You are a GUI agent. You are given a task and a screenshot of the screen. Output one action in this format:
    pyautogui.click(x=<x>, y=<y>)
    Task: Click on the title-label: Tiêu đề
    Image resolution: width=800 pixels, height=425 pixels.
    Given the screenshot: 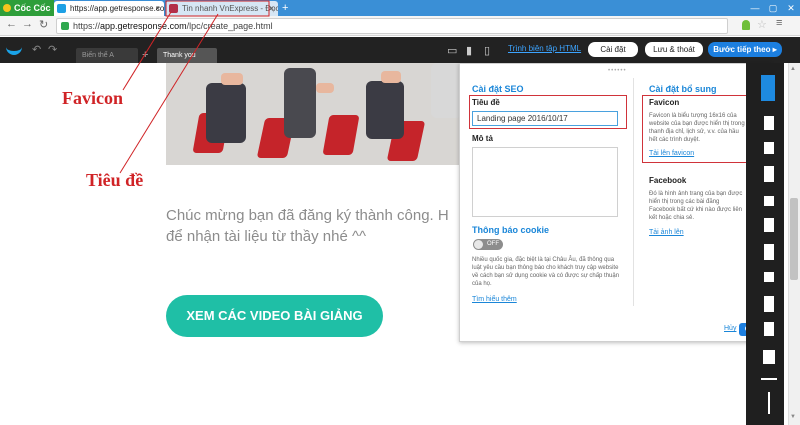 What is the action you would take?
    pyautogui.click(x=486, y=102)
    